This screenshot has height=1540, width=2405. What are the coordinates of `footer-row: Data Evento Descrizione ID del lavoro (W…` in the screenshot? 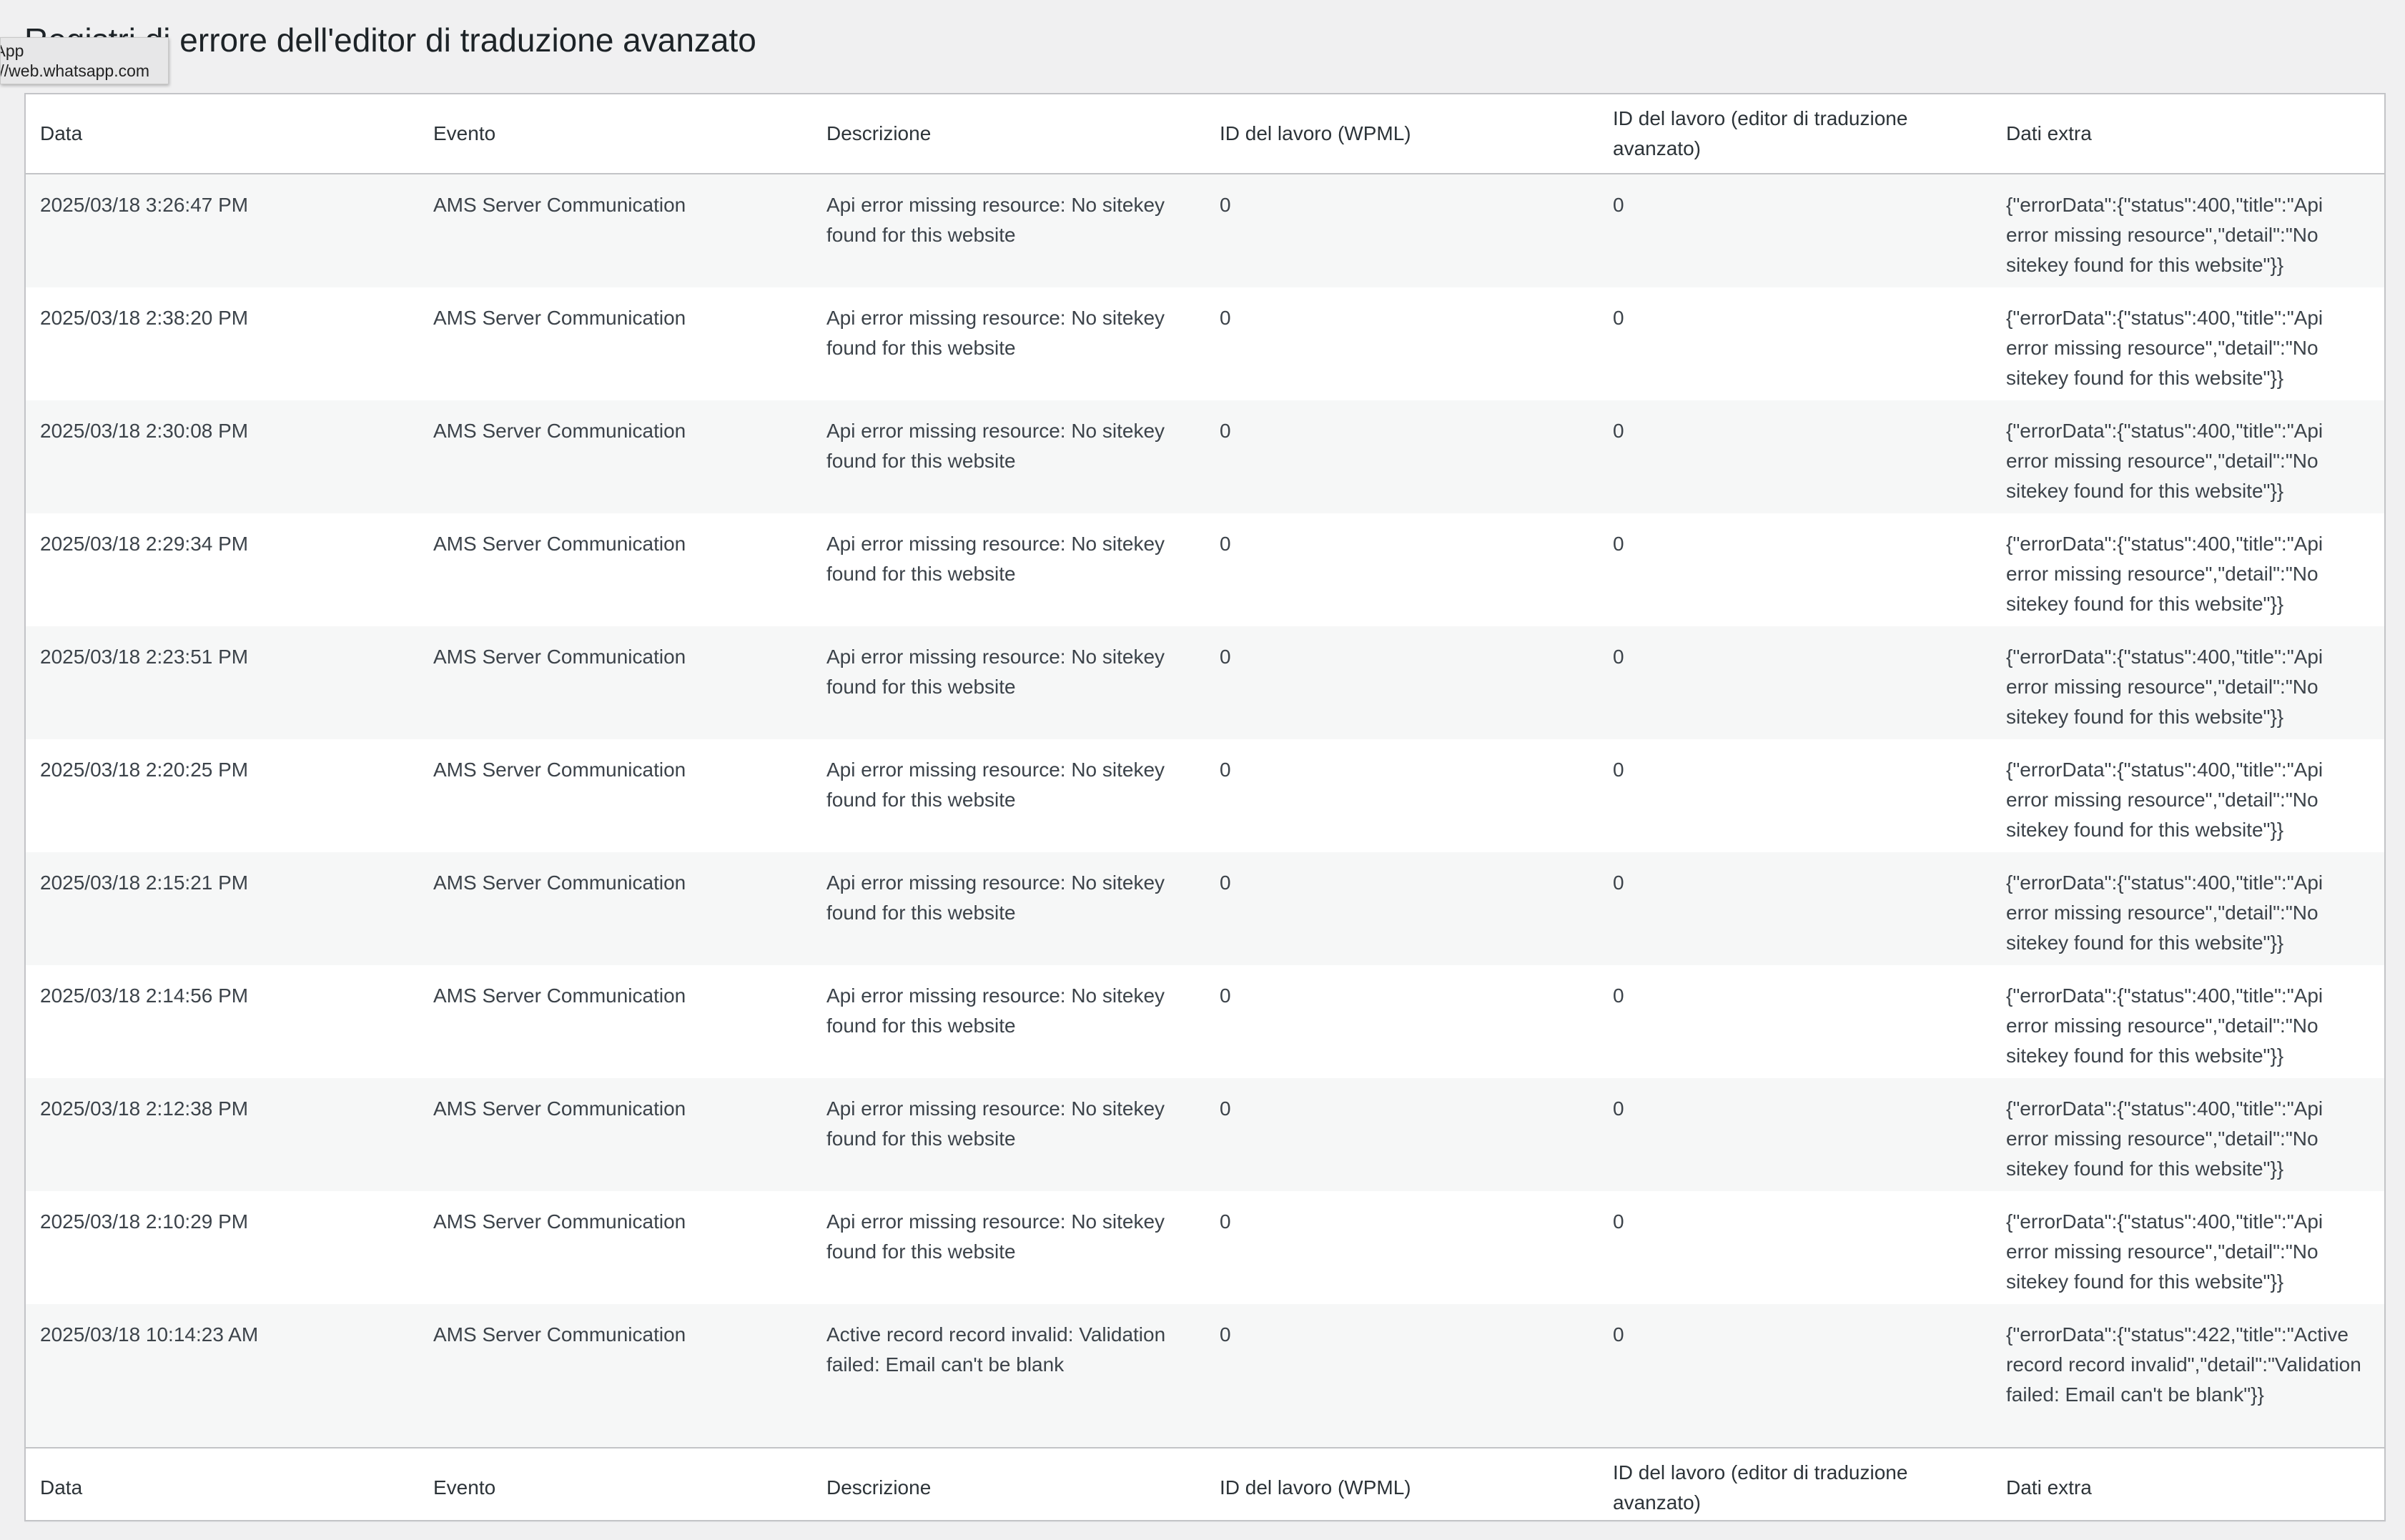 It's located at (1205, 1487).